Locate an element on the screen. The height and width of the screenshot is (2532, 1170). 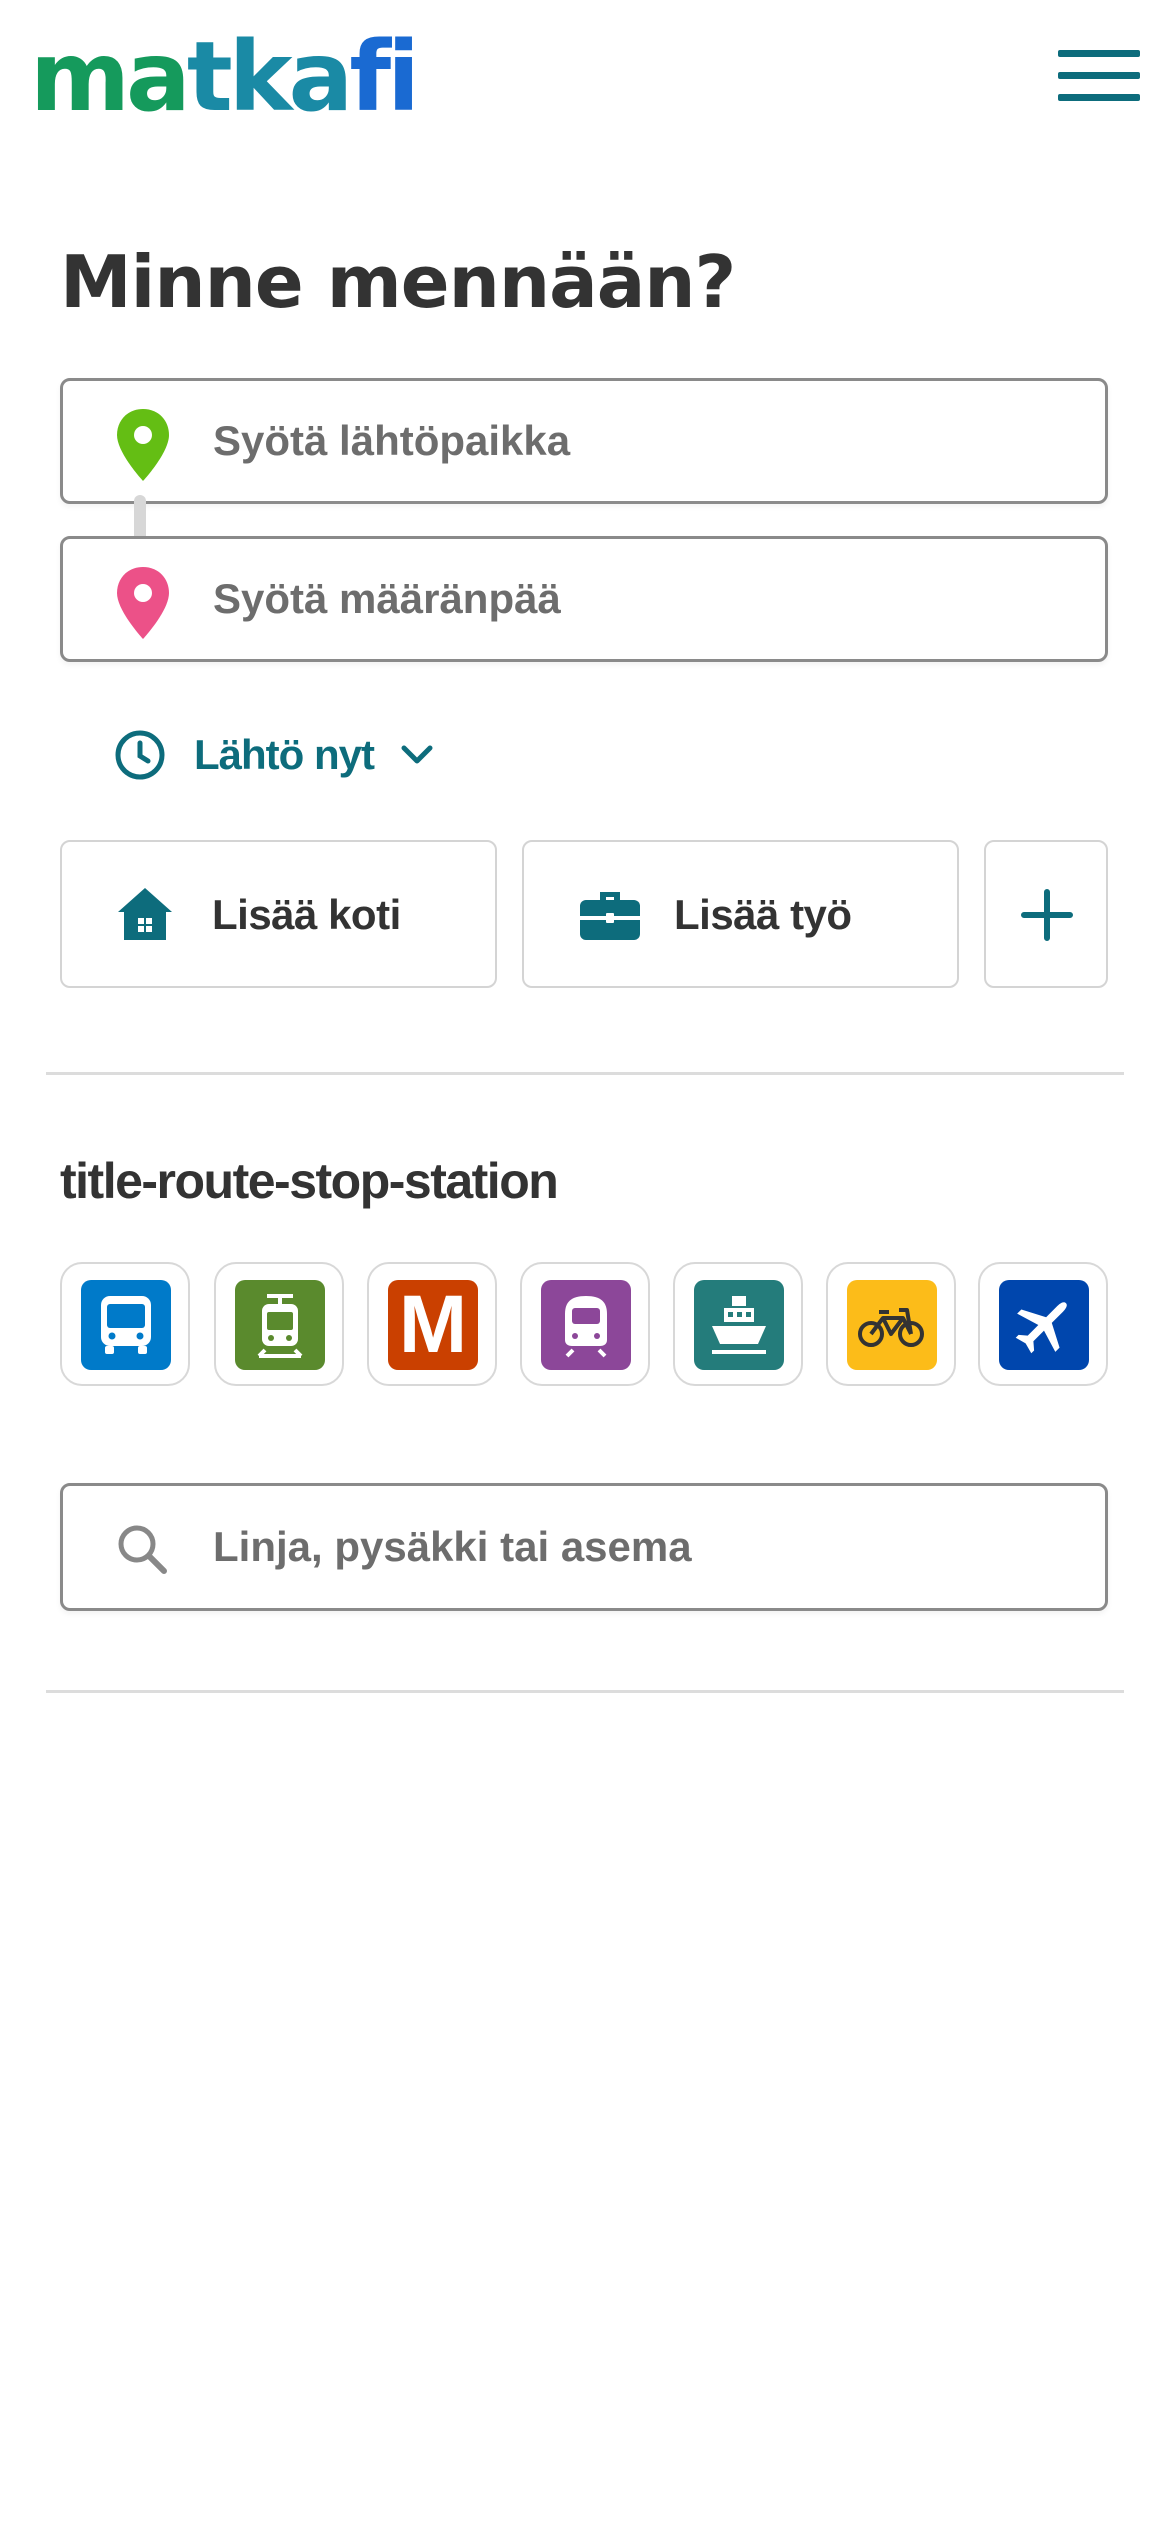
section-divider is located at coordinates (585, 1073).